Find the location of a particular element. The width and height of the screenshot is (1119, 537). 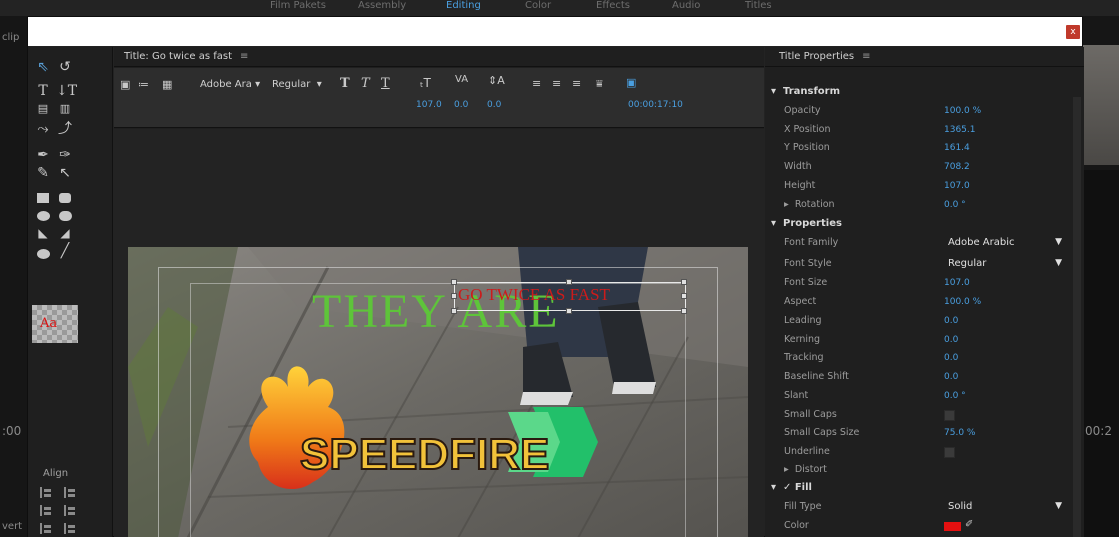

eyedropper-icon: ✐ is located at coordinates (969, 524).